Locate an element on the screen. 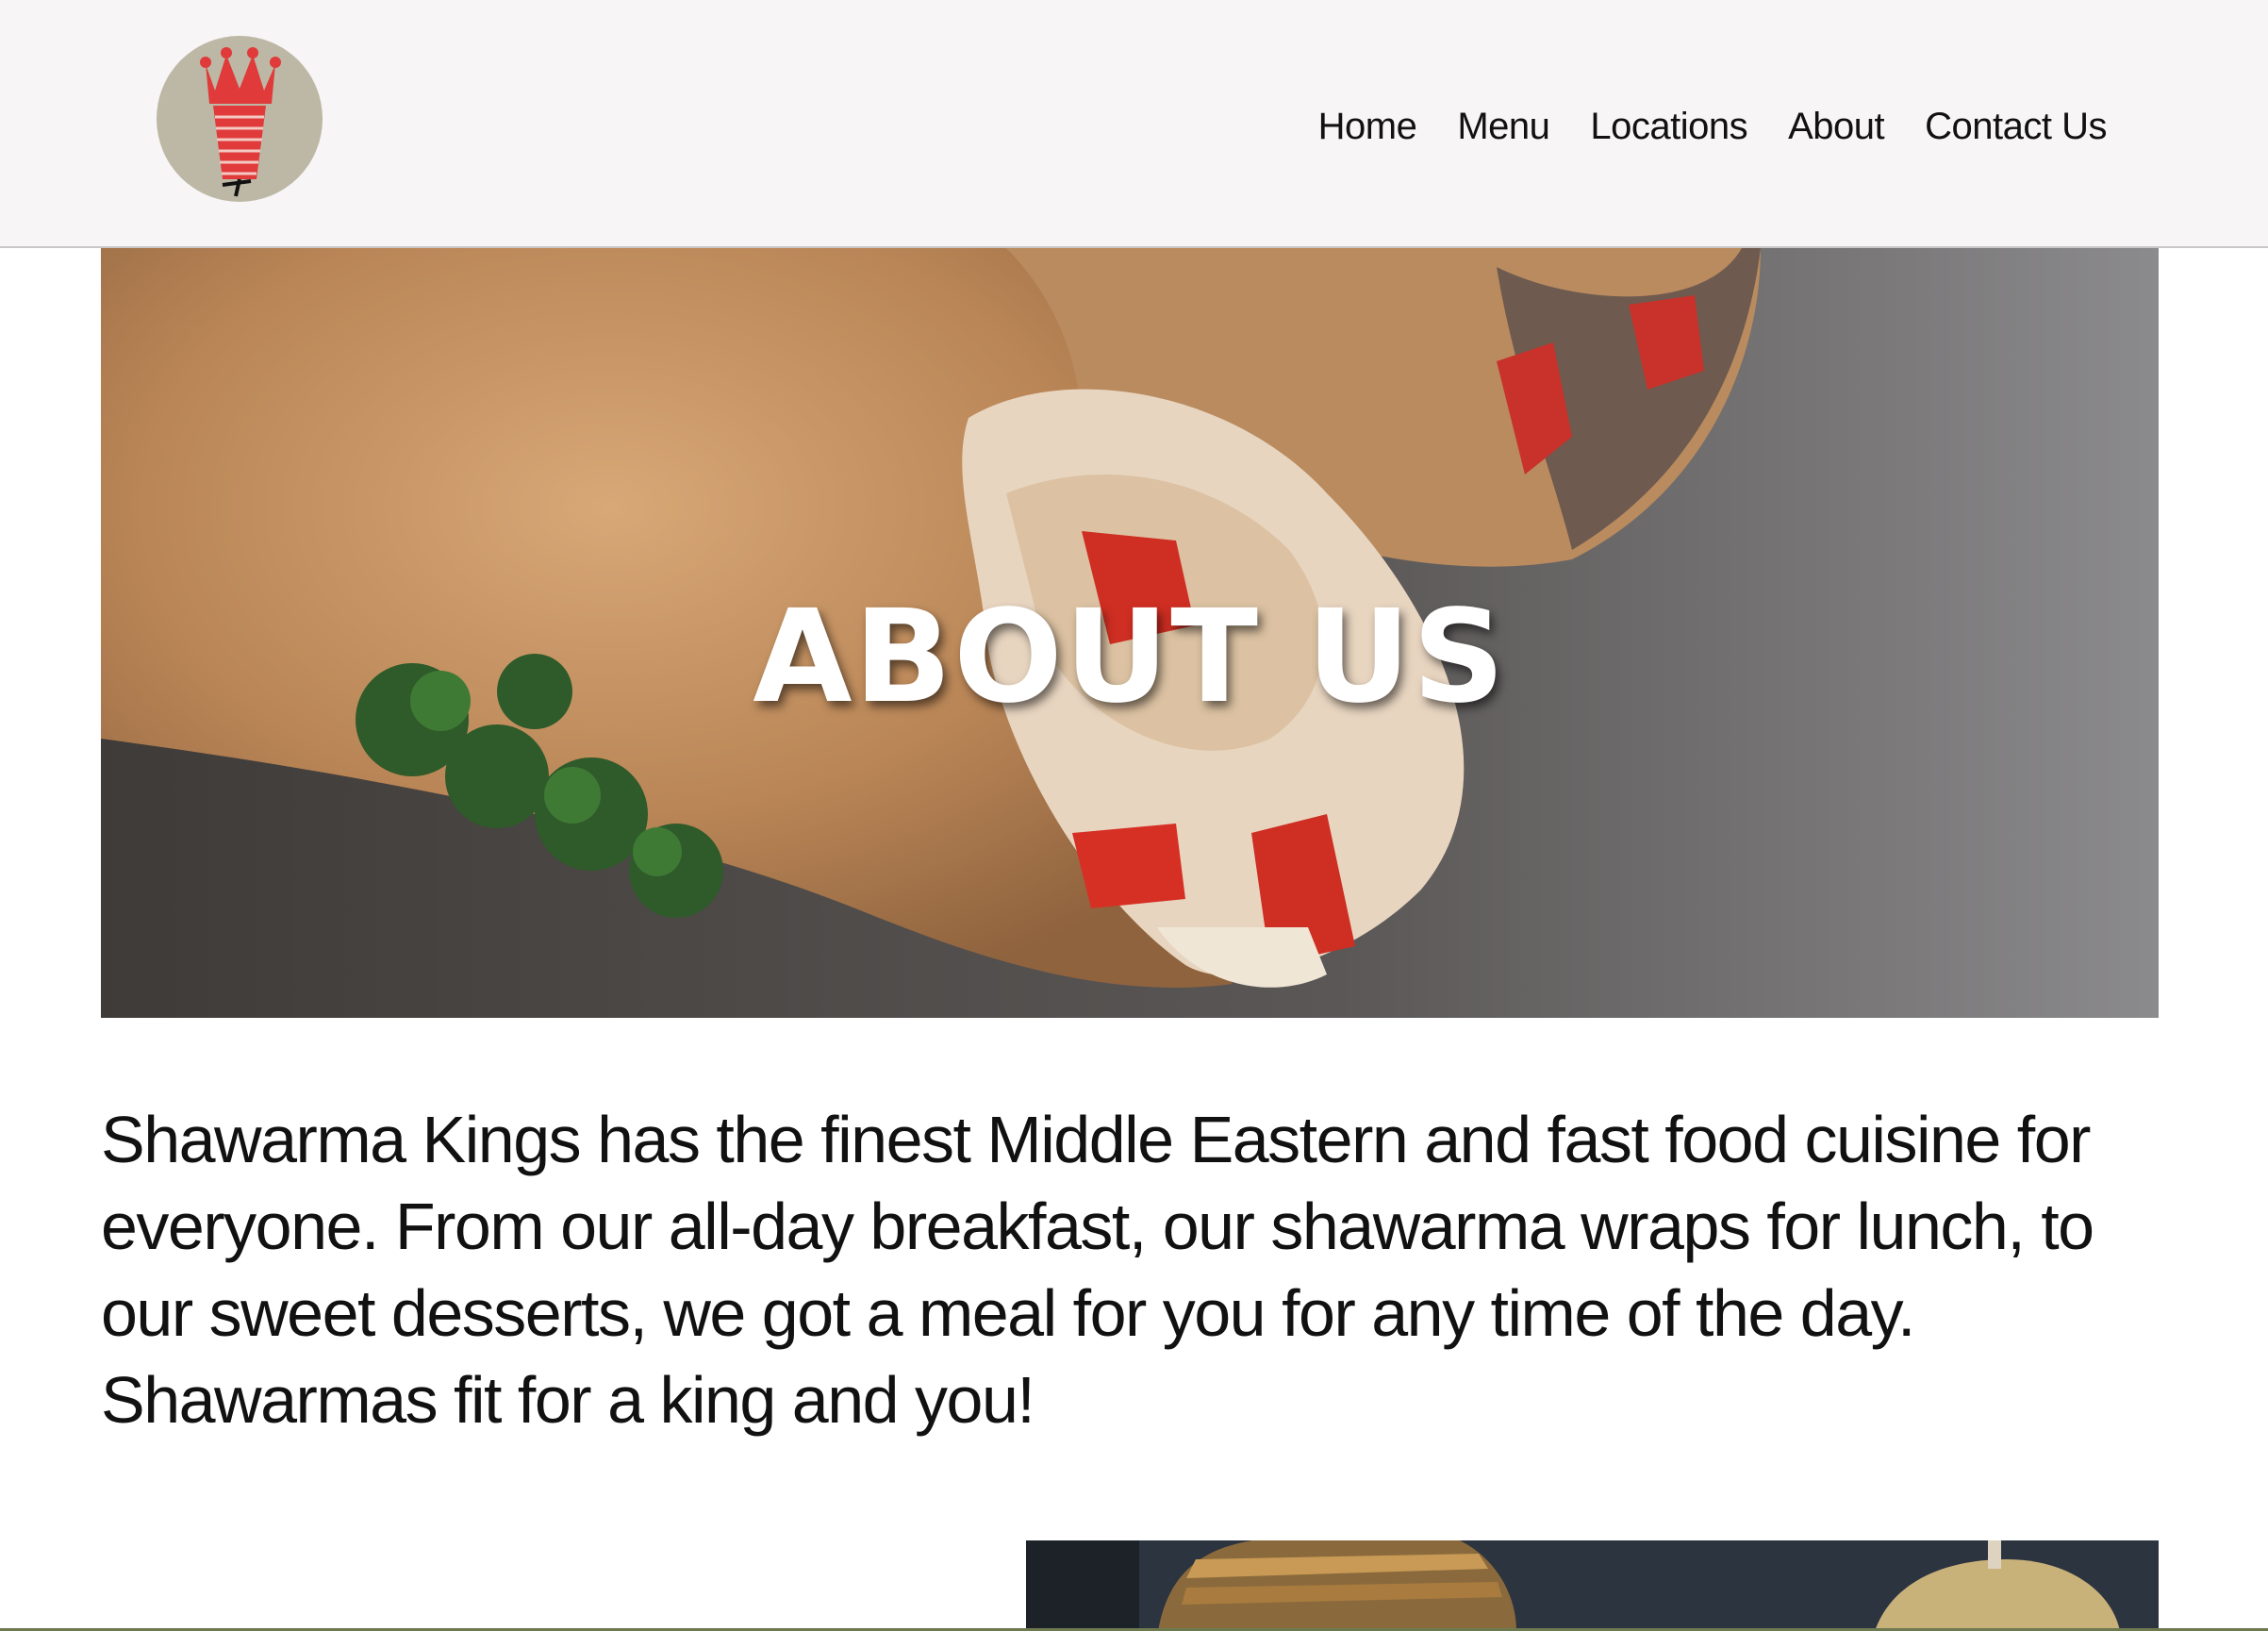  logo-link is located at coordinates (240, 119).